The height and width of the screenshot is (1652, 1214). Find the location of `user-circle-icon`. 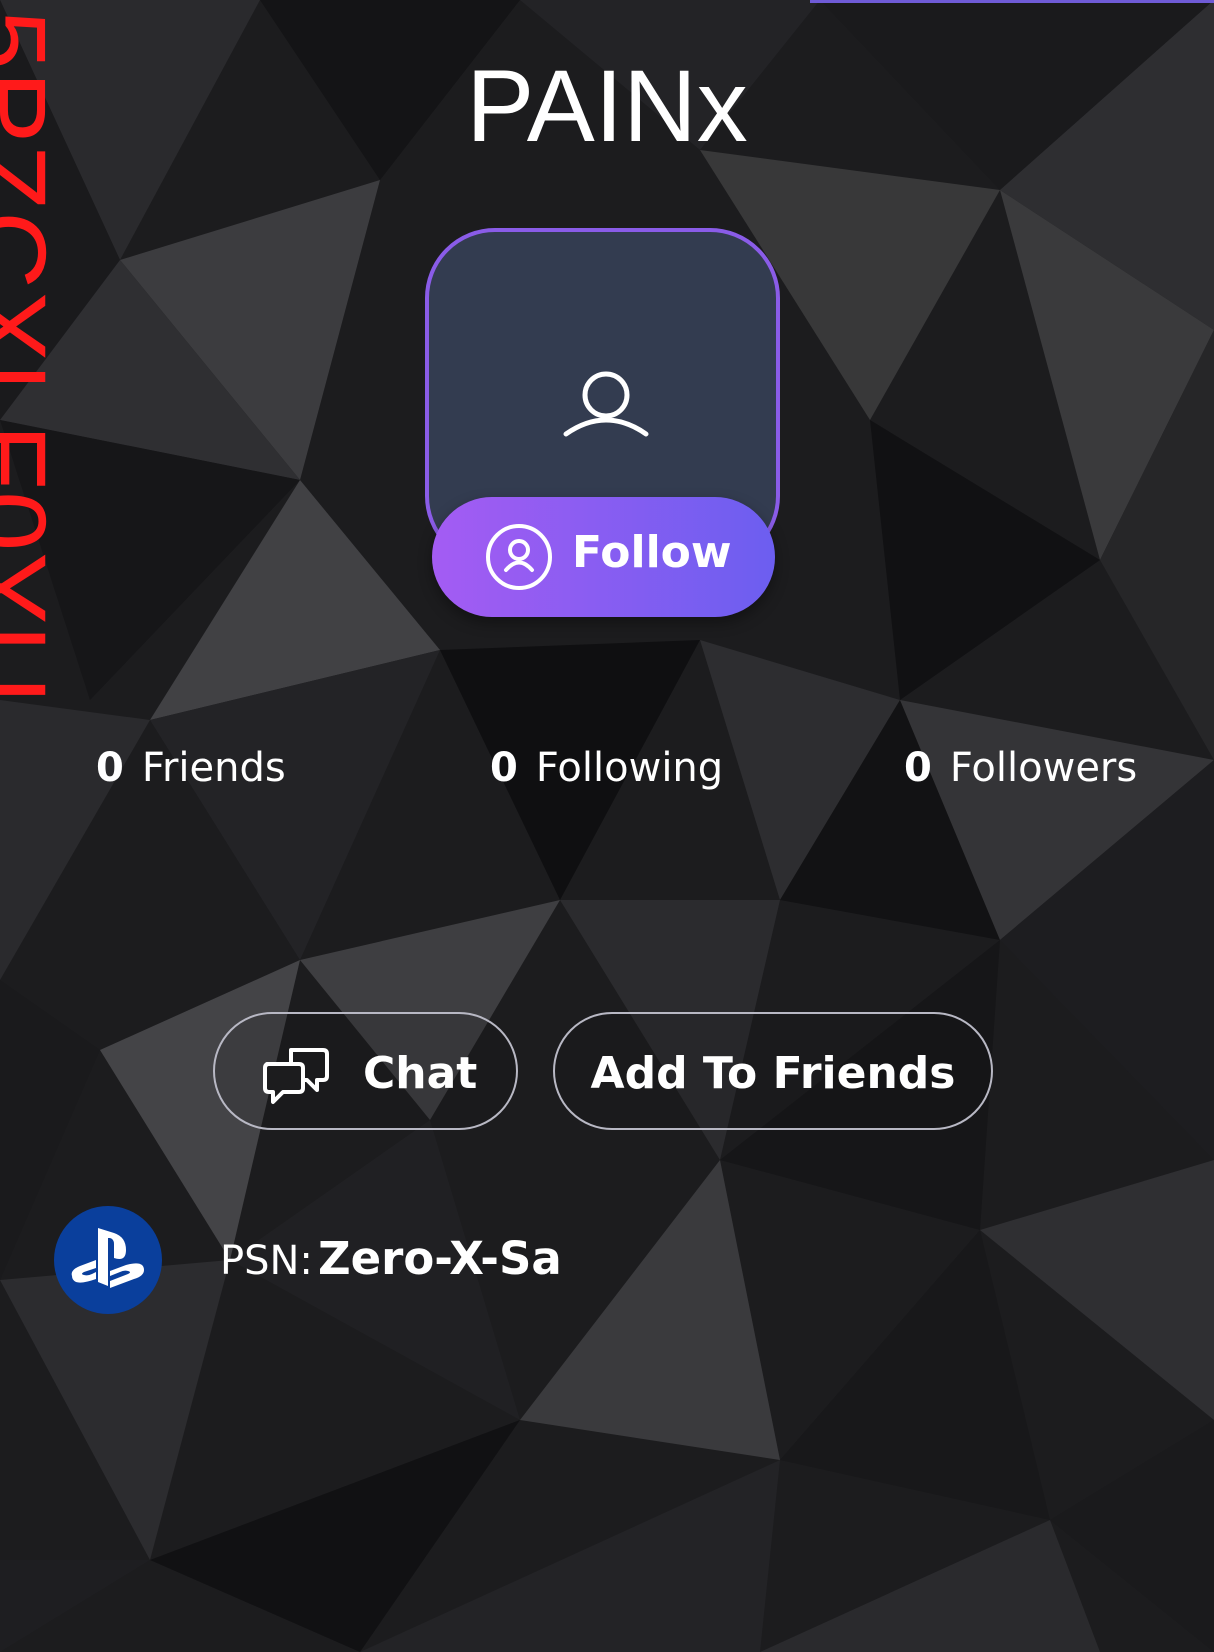

user-circle-icon is located at coordinates (519, 557).